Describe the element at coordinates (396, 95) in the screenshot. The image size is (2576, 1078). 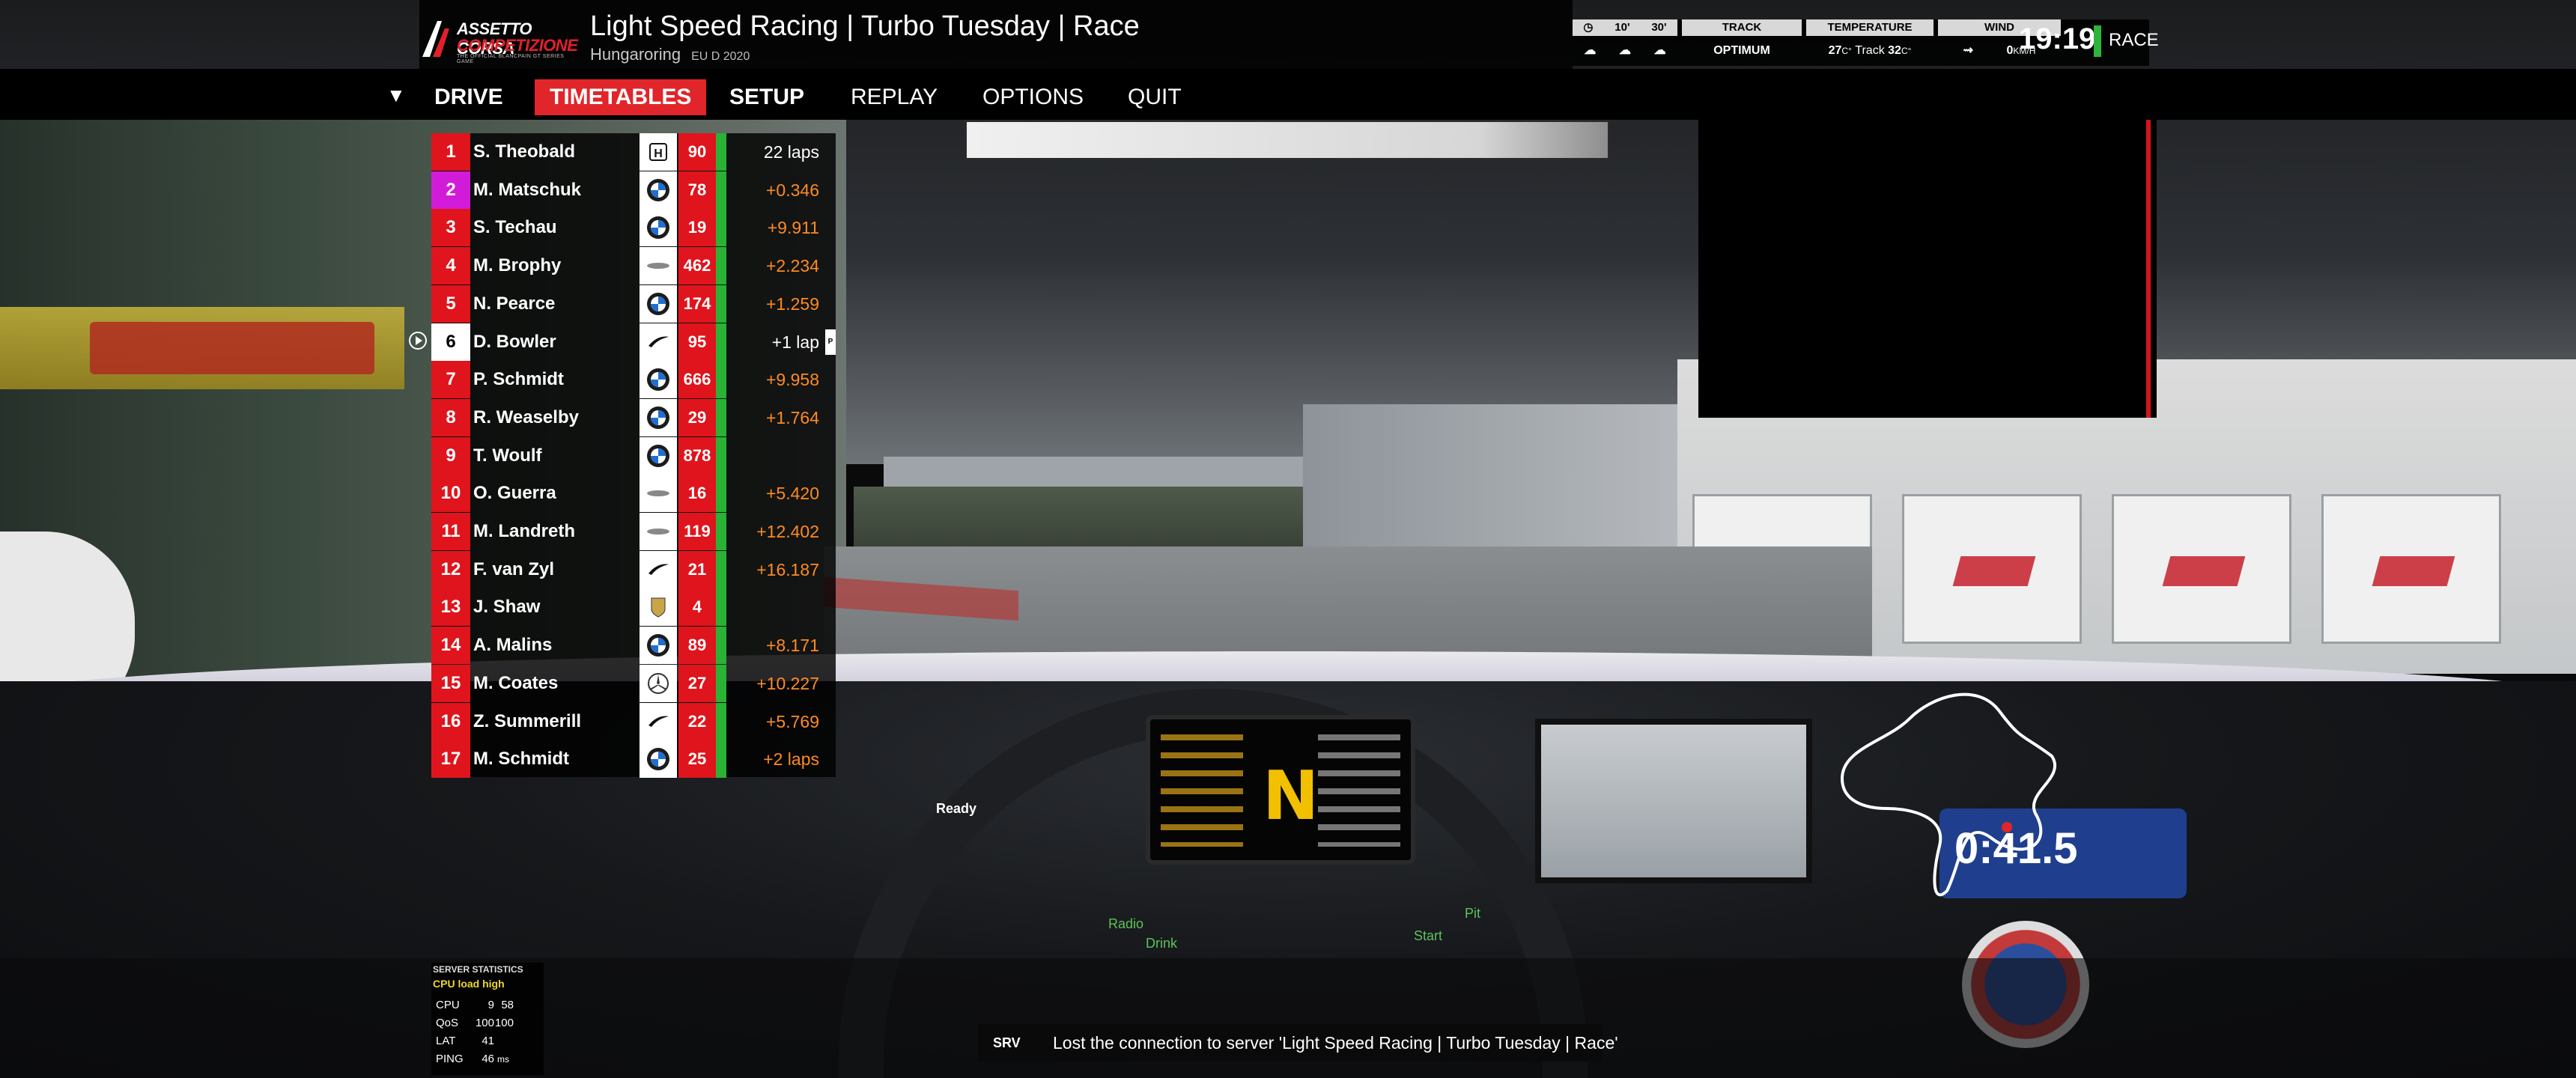
I see `menu-collapse-icon: ▼` at that location.